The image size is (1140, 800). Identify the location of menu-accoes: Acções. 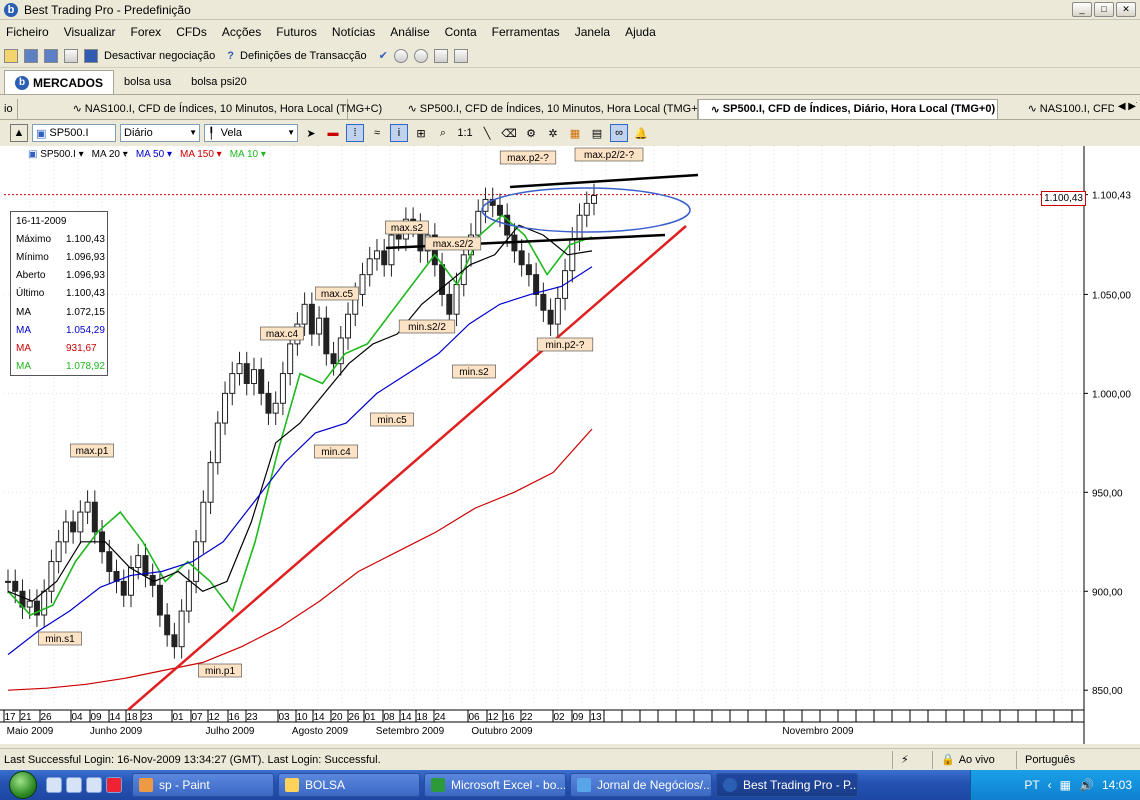
(241, 32).